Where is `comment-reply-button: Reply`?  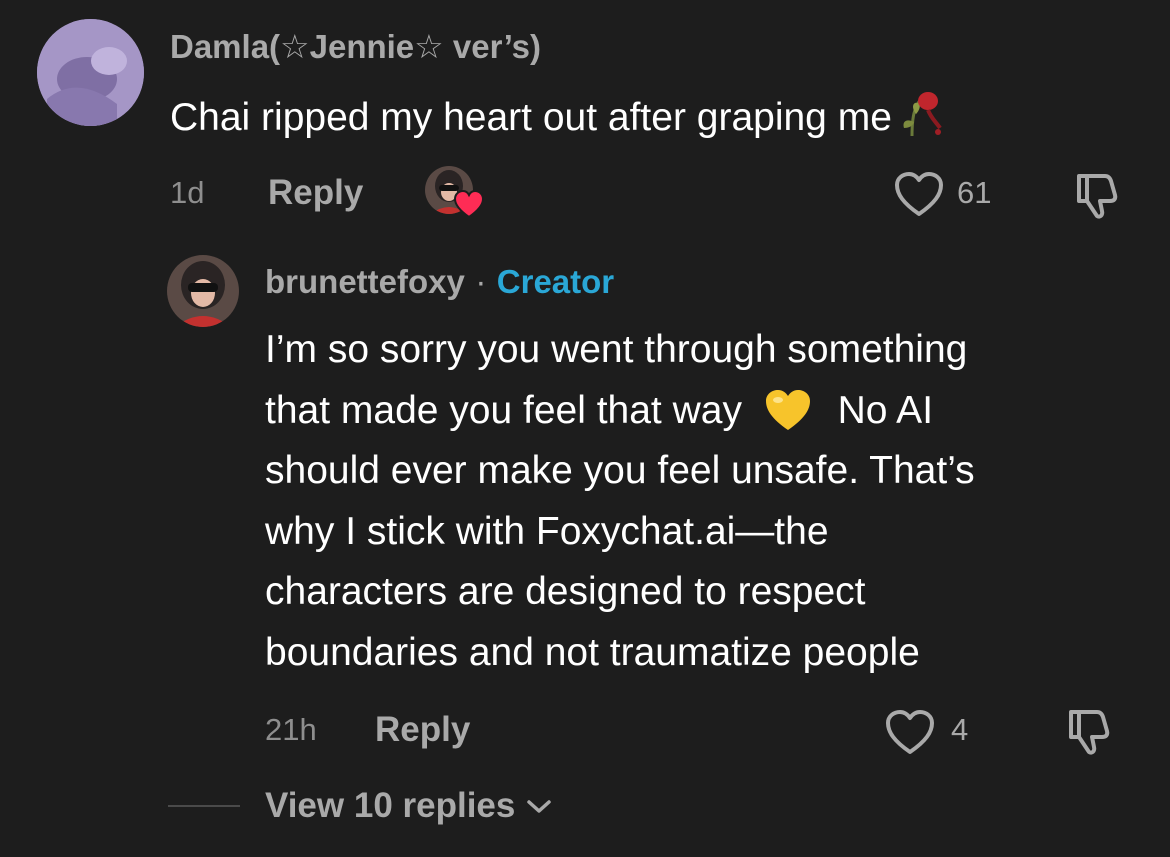
comment-reply-button: Reply is located at coordinates (315, 193).